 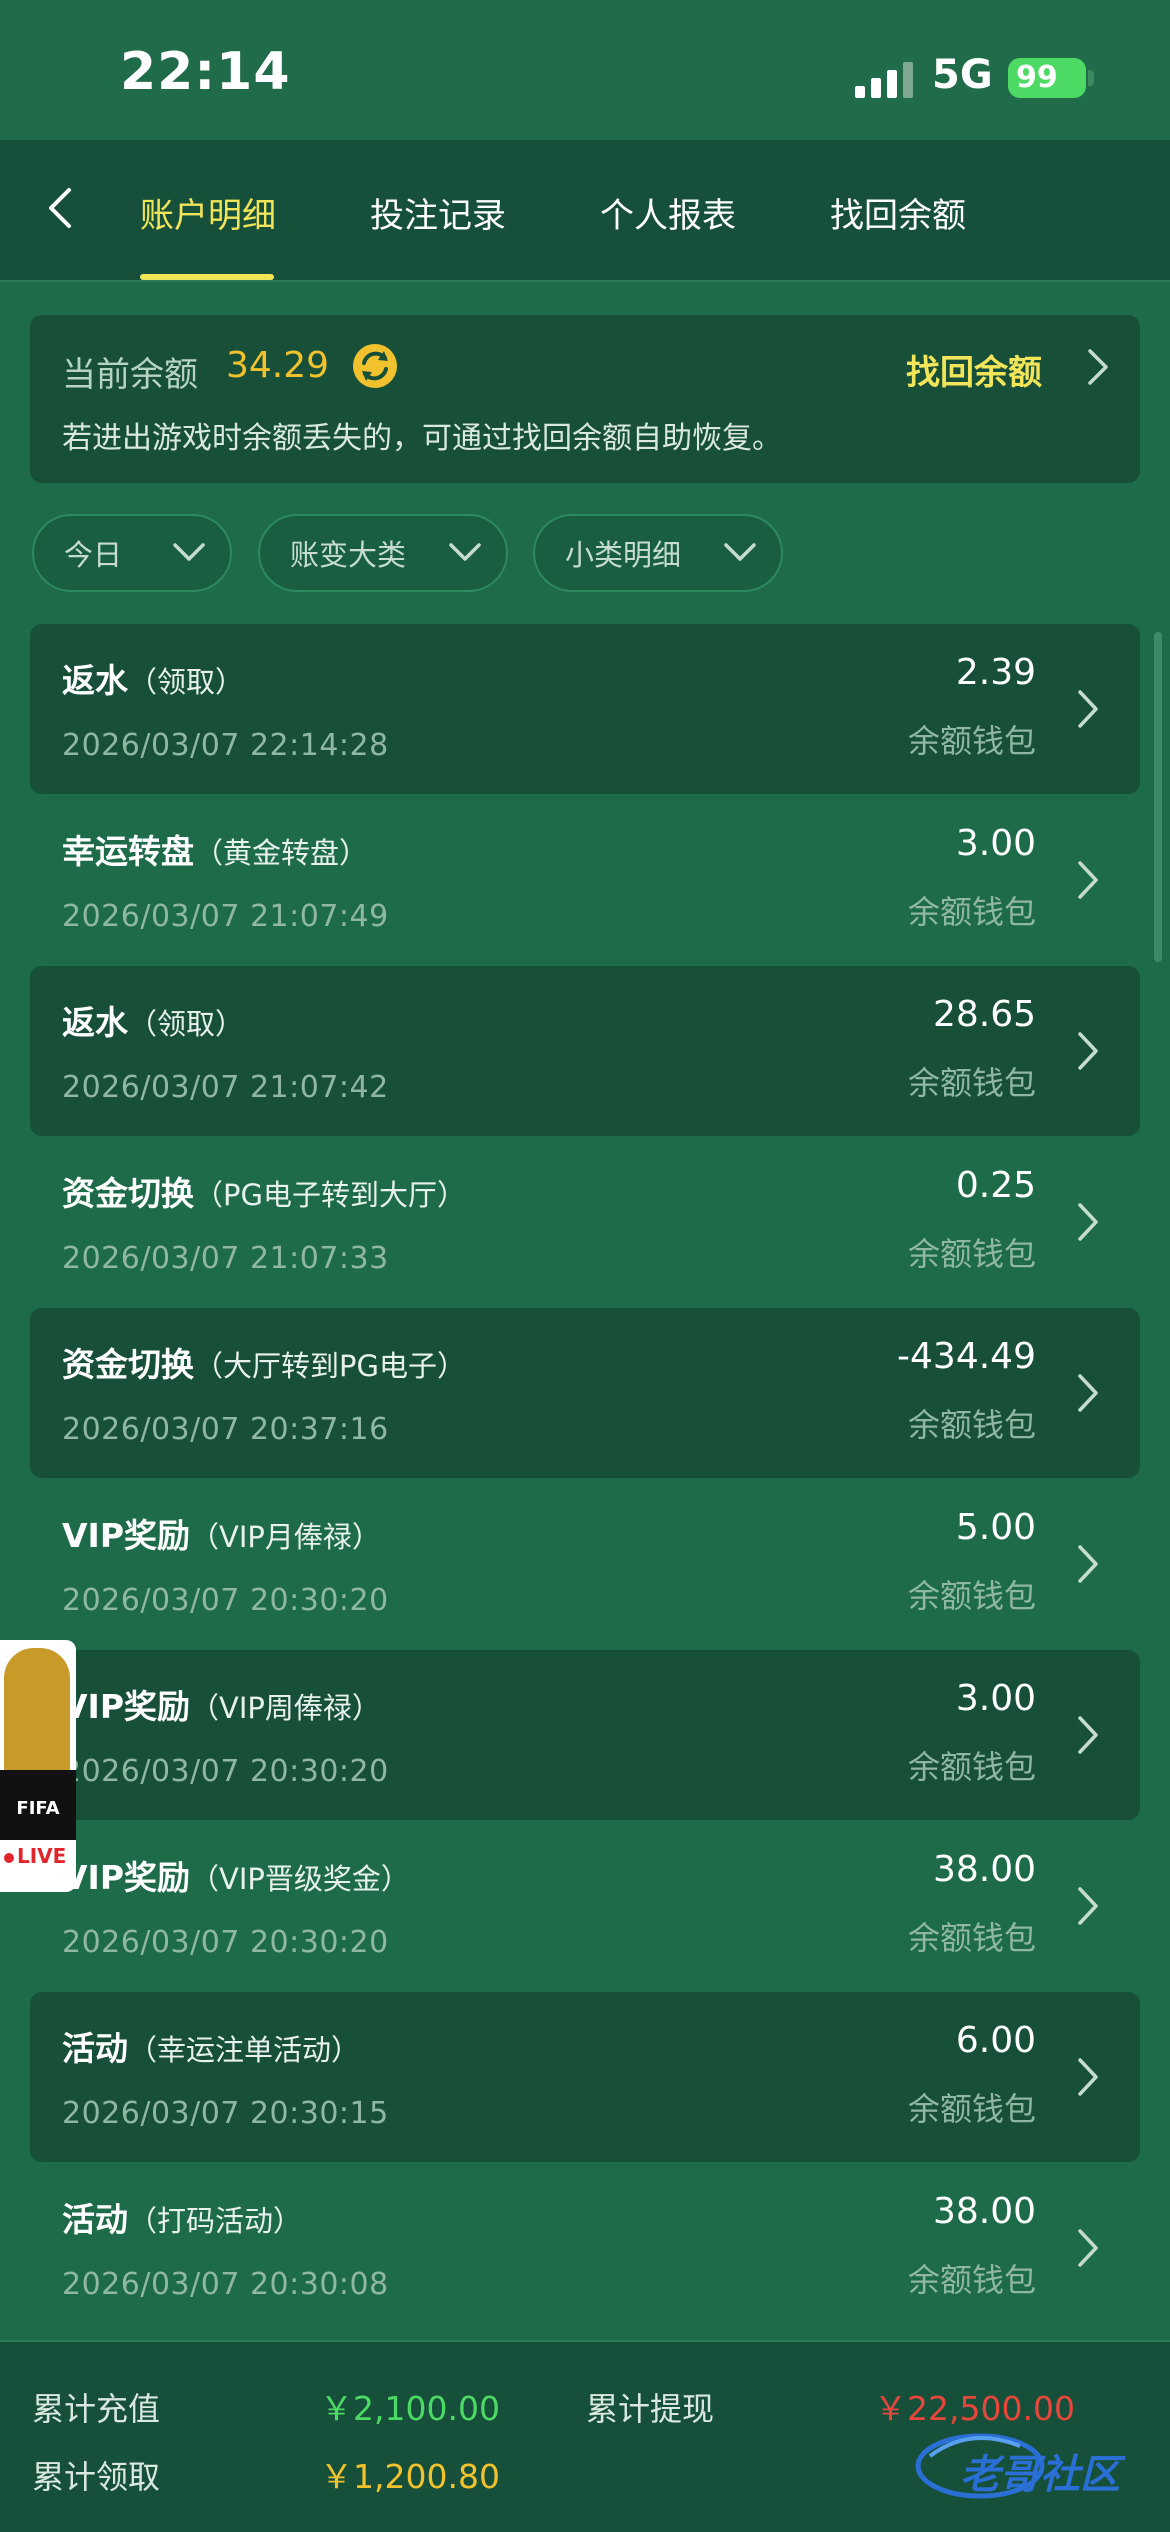 I want to click on active-tab-indicator, so click(x=207, y=277).